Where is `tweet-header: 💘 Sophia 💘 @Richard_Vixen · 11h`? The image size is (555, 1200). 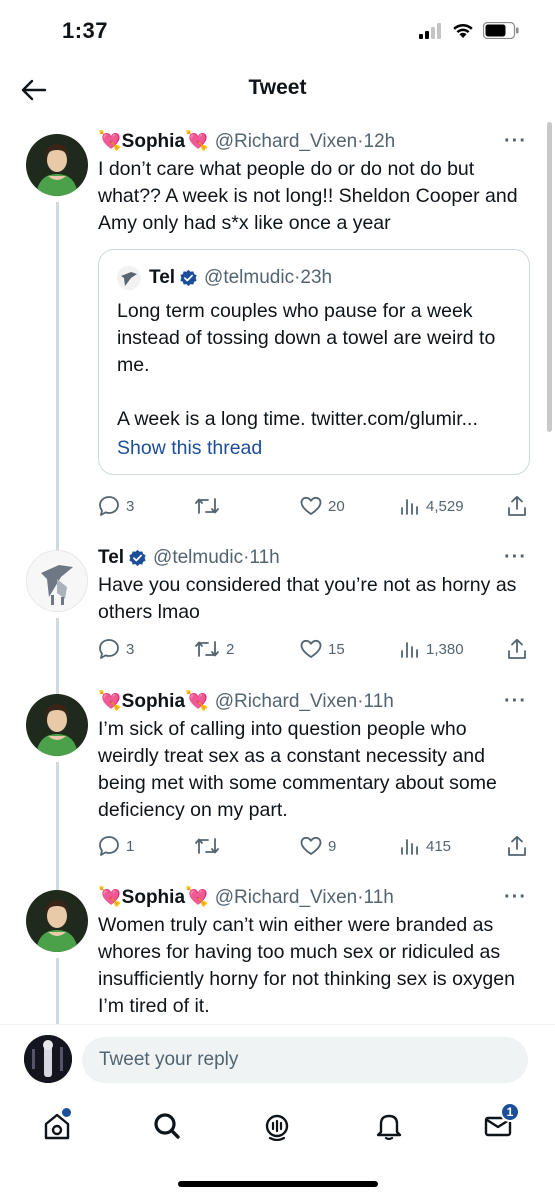 tweet-header: 💘 Sophia 💘 @Richard_Vixen · 11h is located at coordinates (312, 898).